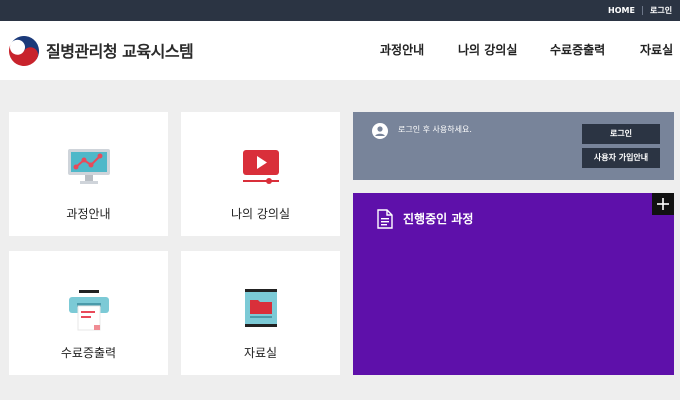  Describe the element at coordinates (621, 158) in the screenshot. I see `signup-guide-button: 사용자 가입안내` at that location.